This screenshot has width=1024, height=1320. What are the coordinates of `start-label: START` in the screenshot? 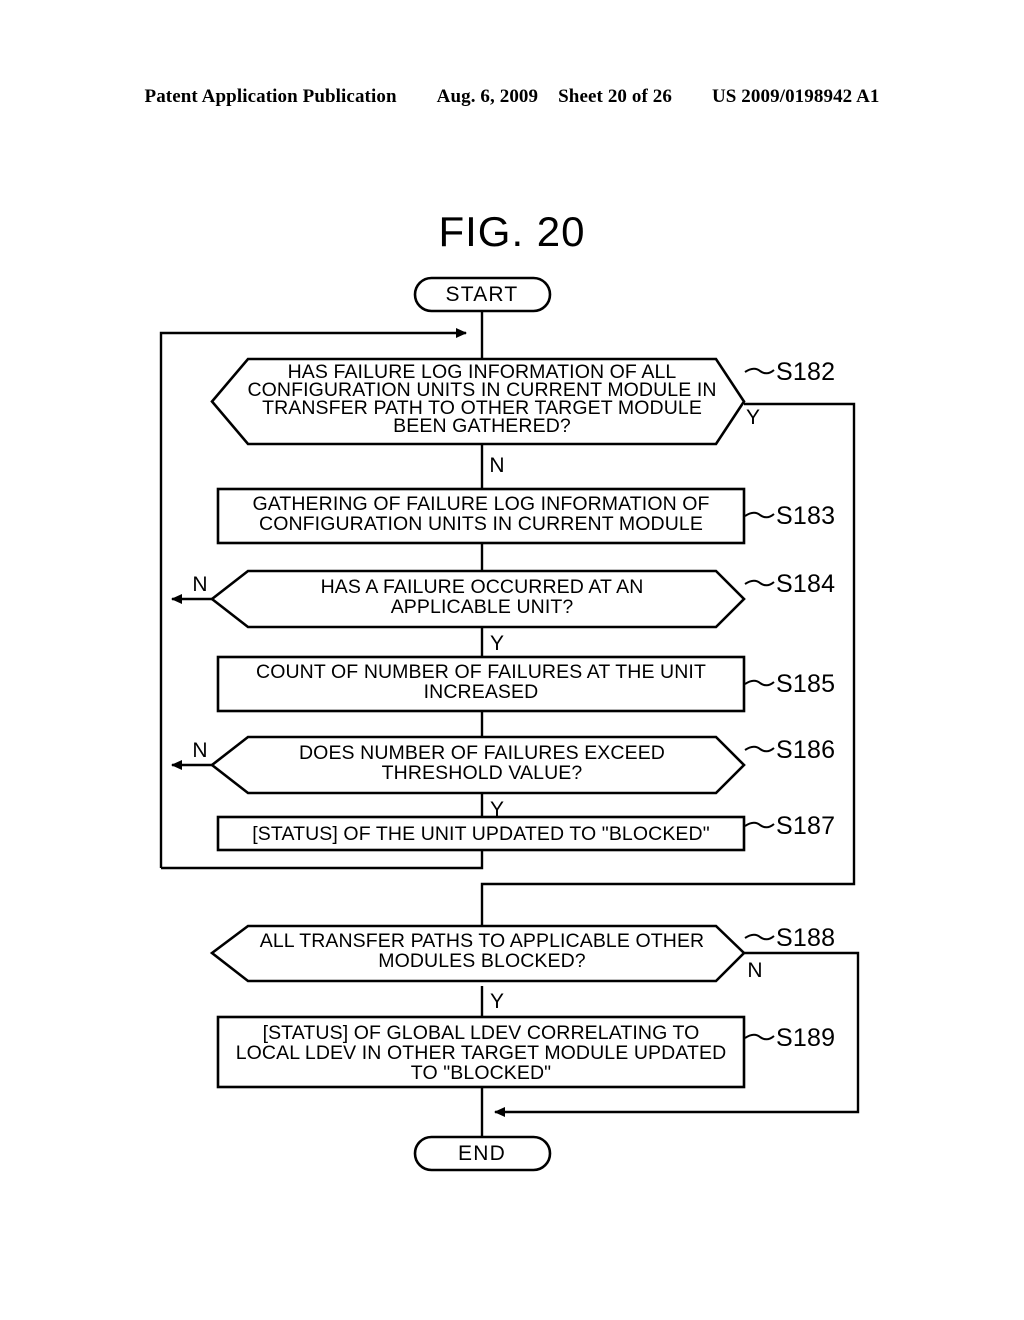 It's located at (482, 294).